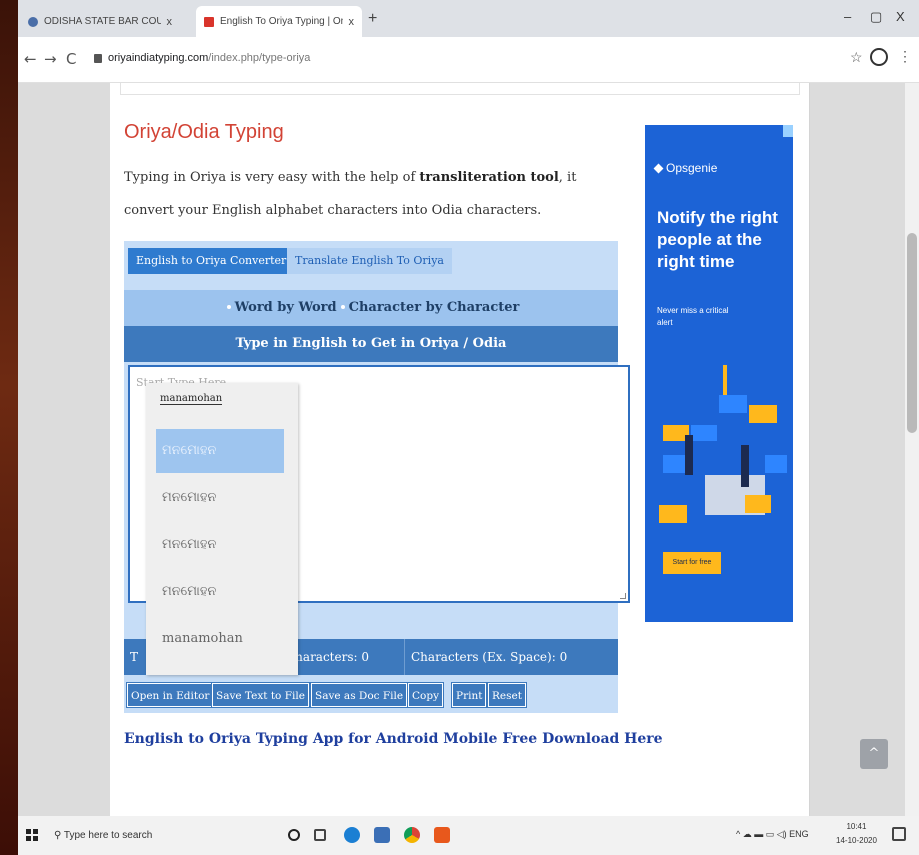 The width and height of the screenshot is (919, 855). I want to click on system-tray: ^ ☁ ▬ ▭ ◁) ENG, so click(772, 834).